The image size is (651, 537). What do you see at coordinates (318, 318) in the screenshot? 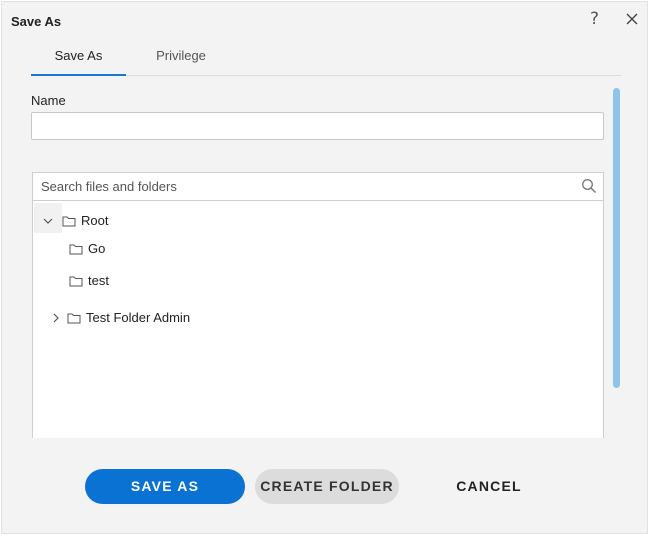
I see `tree-item-test-folder-admin: Test Folder Admin` at bounding box center [318, 318].